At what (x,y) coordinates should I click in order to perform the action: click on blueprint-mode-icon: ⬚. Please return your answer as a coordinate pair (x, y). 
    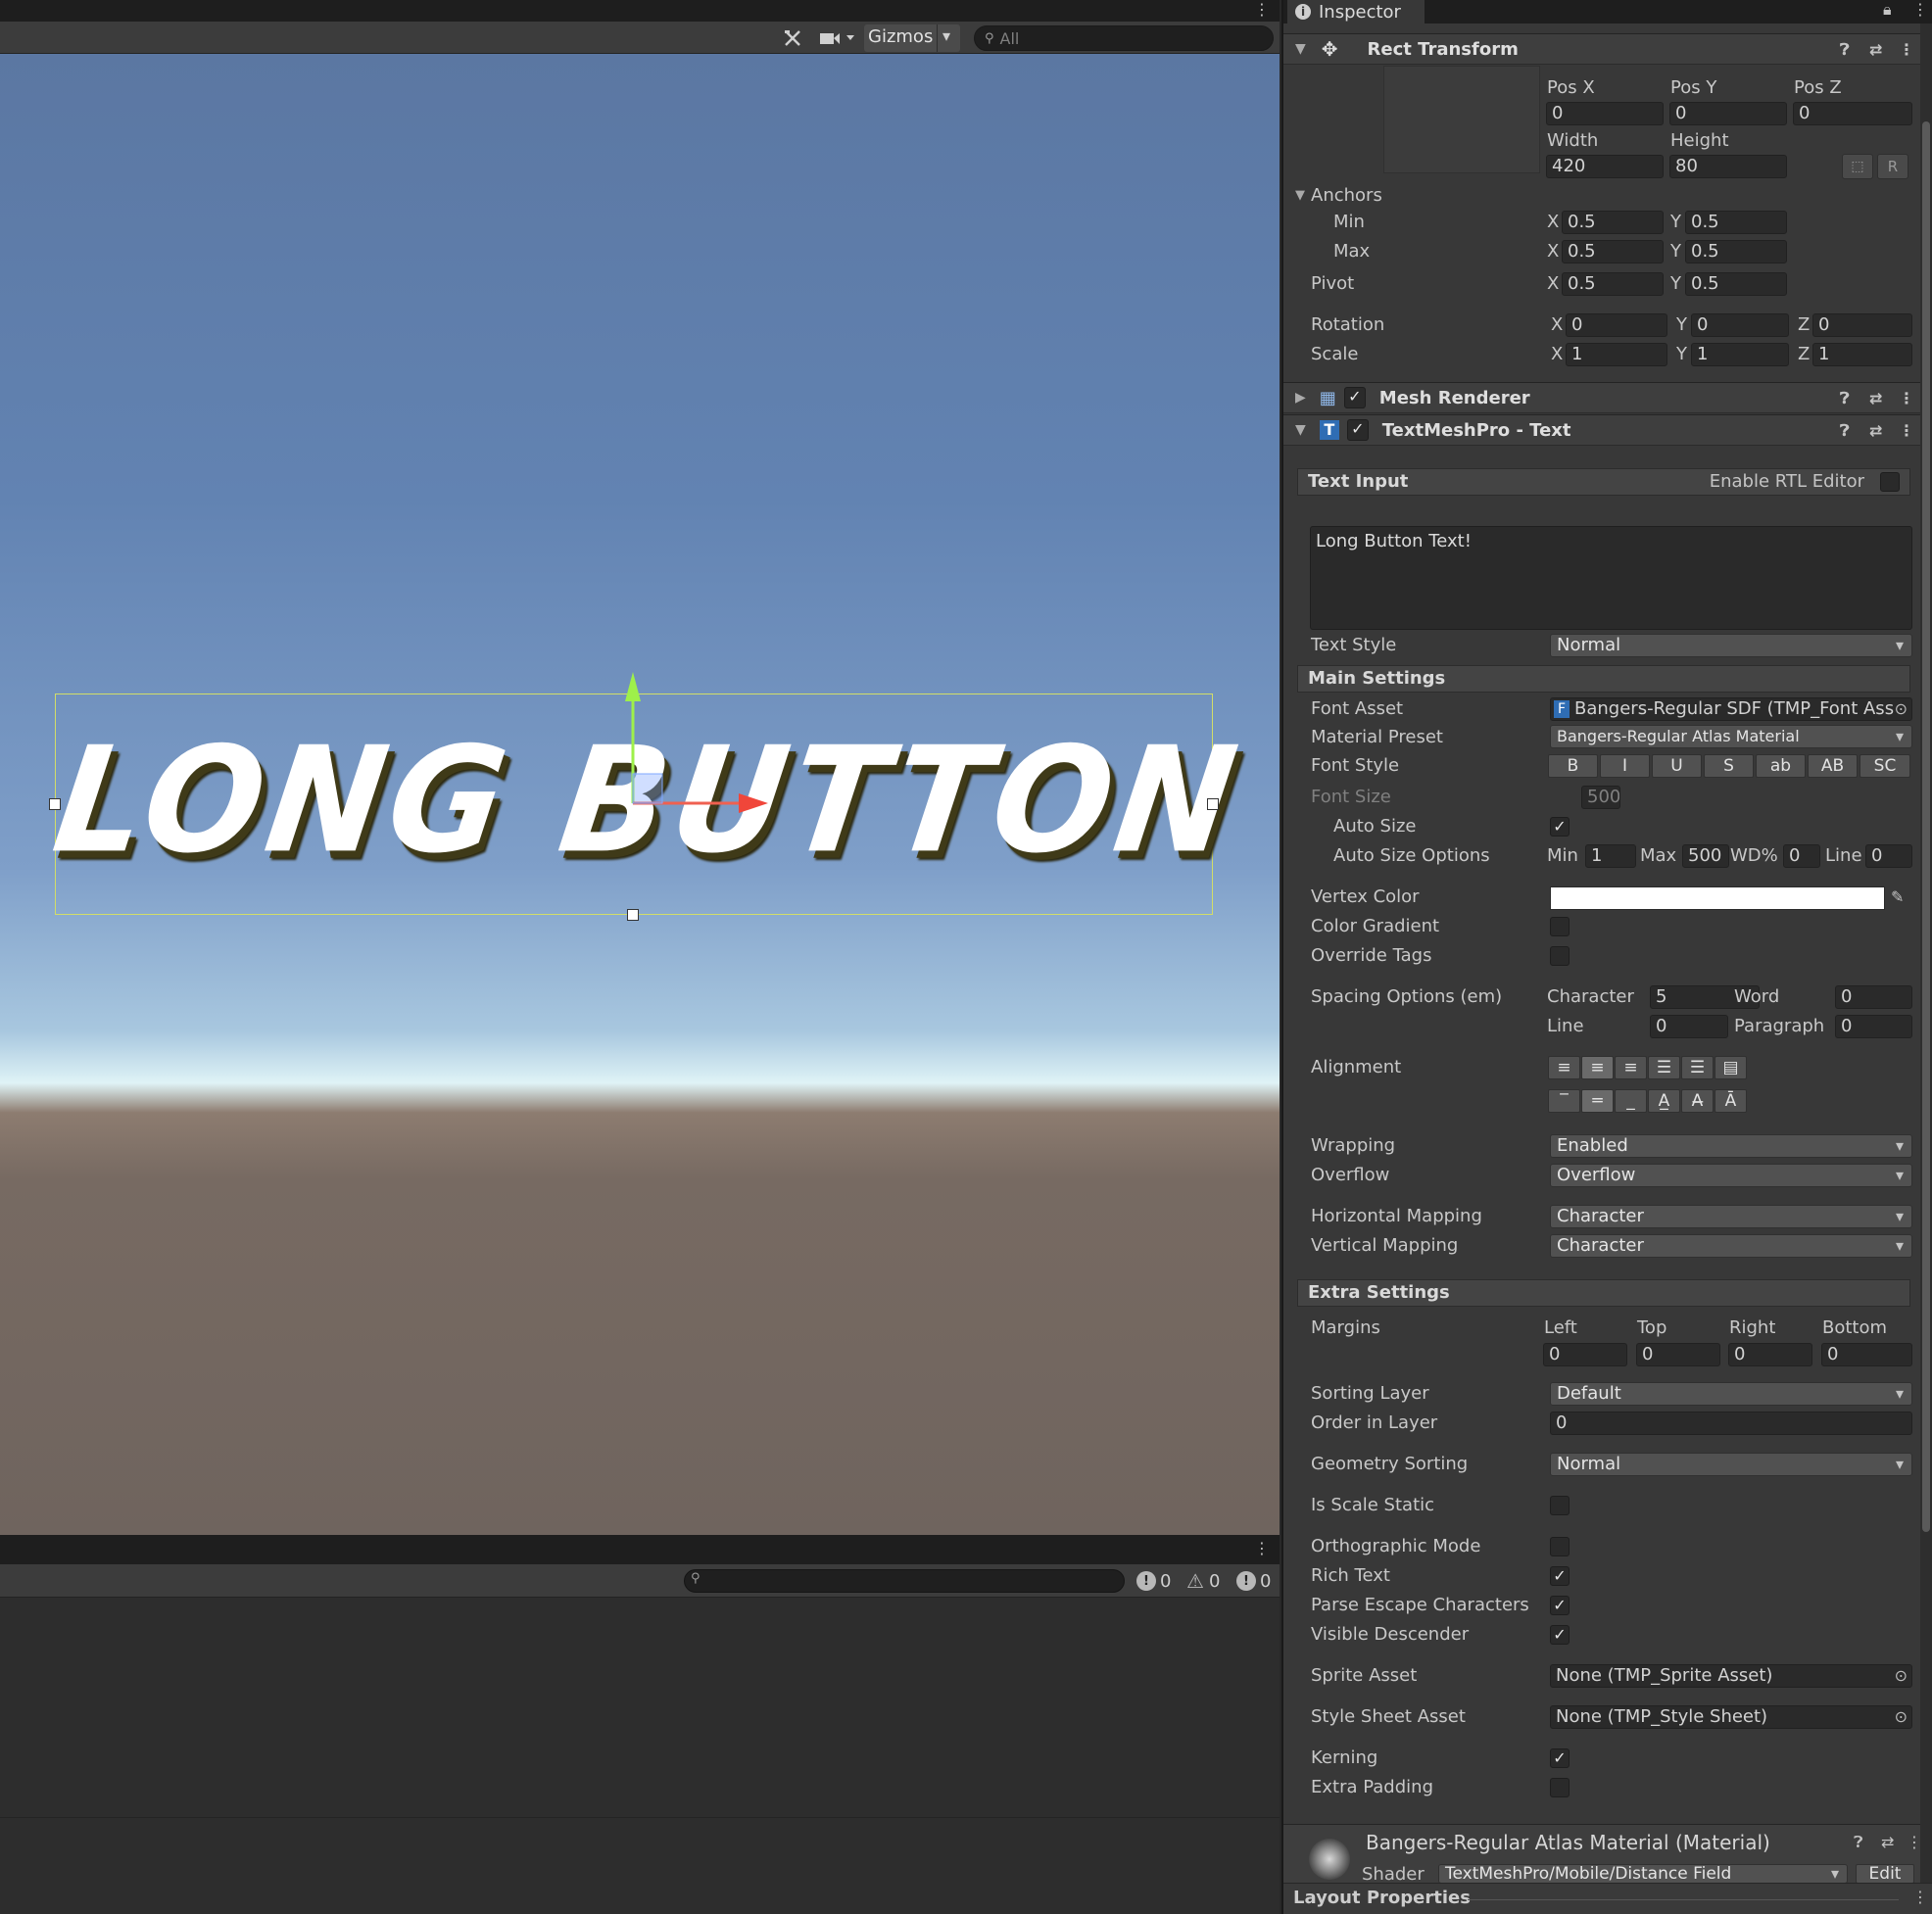
    Looking at the image, I should click on (1857, 166).